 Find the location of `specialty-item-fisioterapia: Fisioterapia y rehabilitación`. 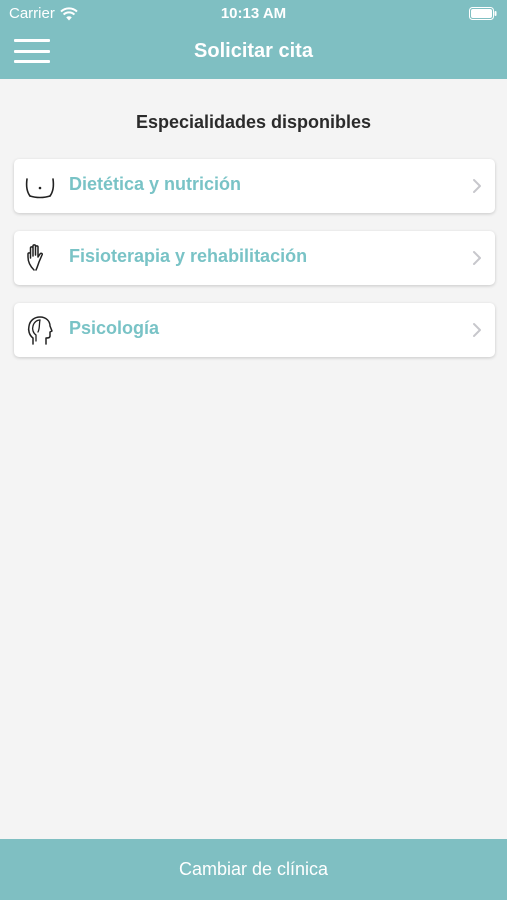

specialty-item-fisioterapia: Fisioterapia y rehabilitación is located at coordinates (254, 258).